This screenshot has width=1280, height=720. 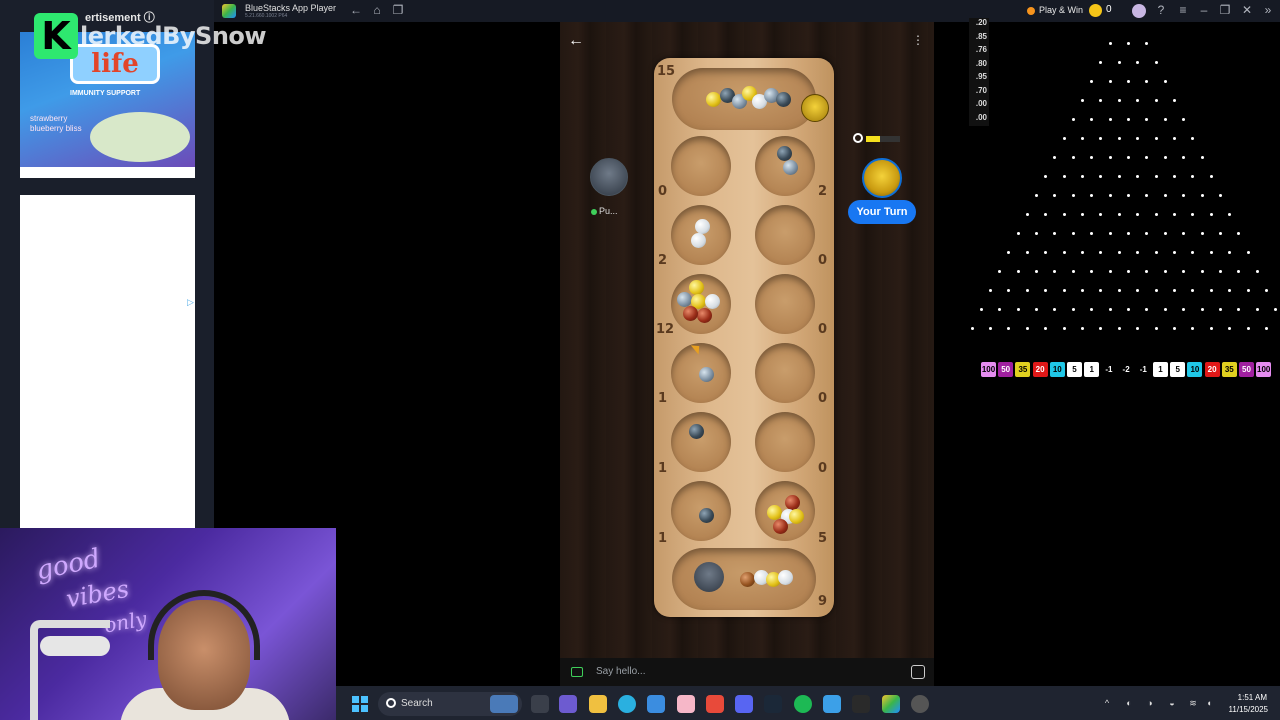 I want to click on bluestacks-taskbar-icon, so click(x=891, y=704).